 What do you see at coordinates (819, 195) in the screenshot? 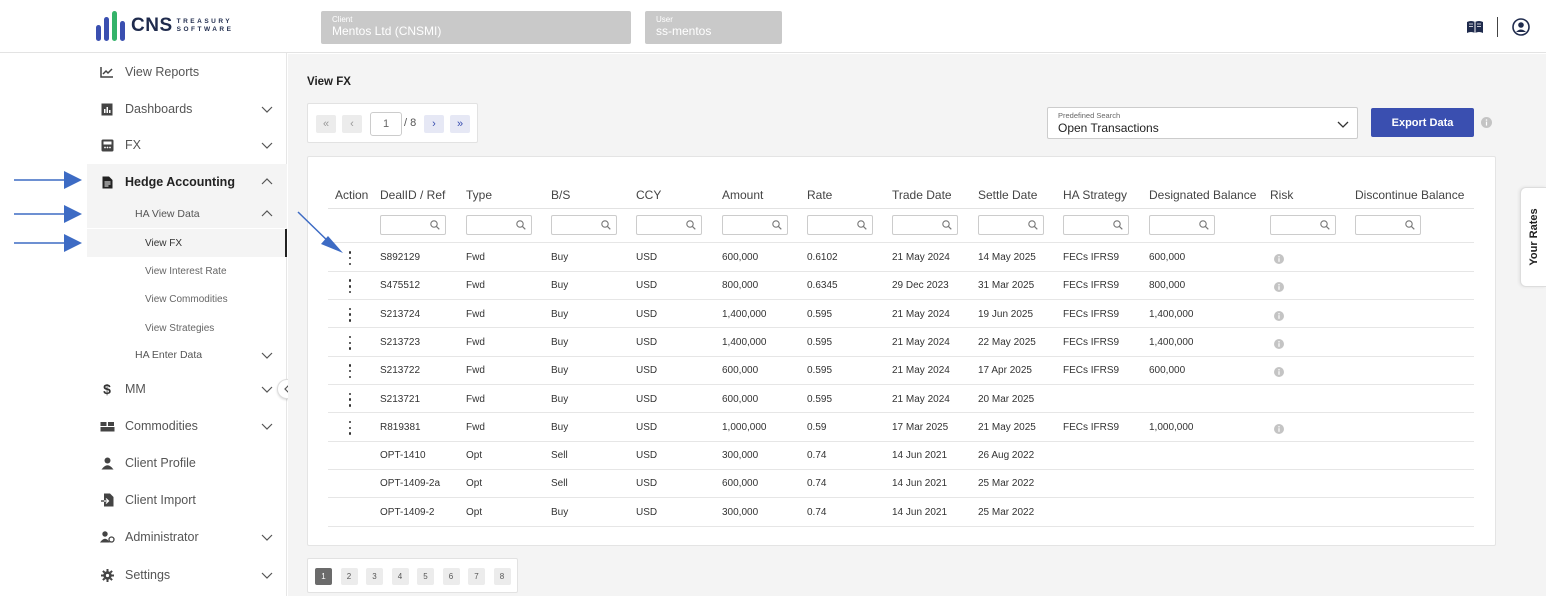
I see `column-header-rate: Rate` at bounding box center [819, 195].